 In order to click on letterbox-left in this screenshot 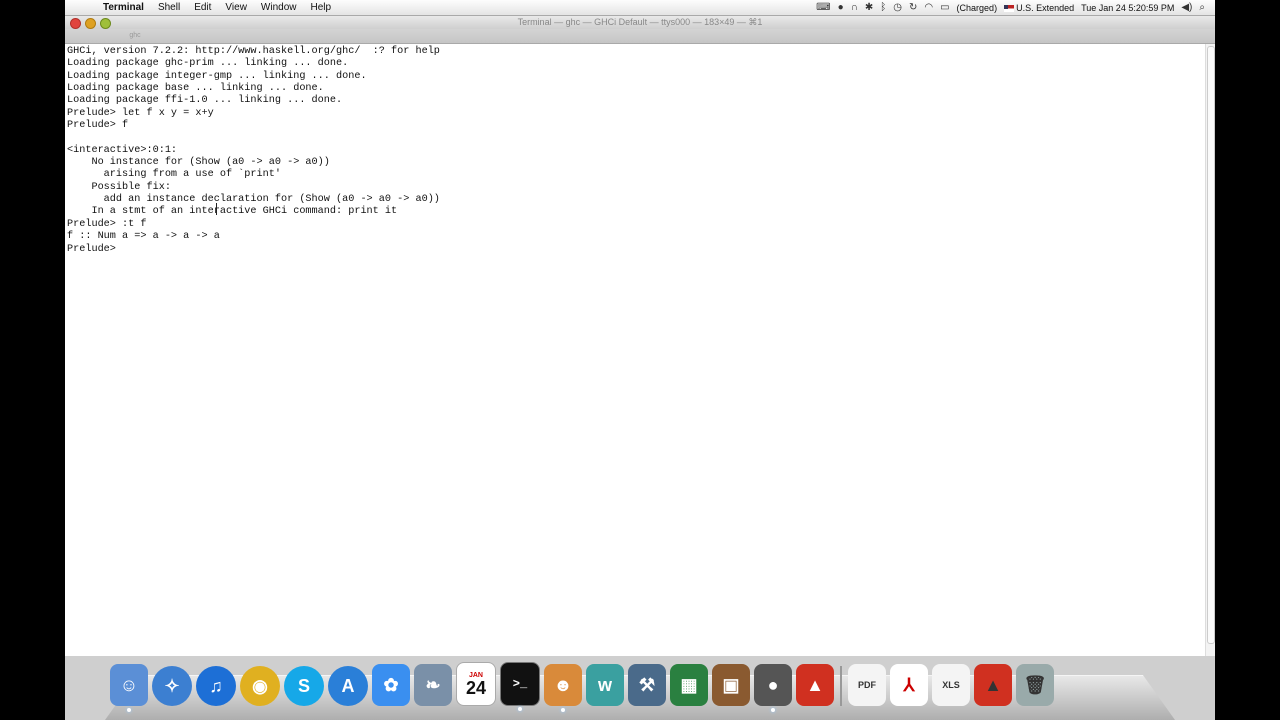, I will do `click(32, 360)`.